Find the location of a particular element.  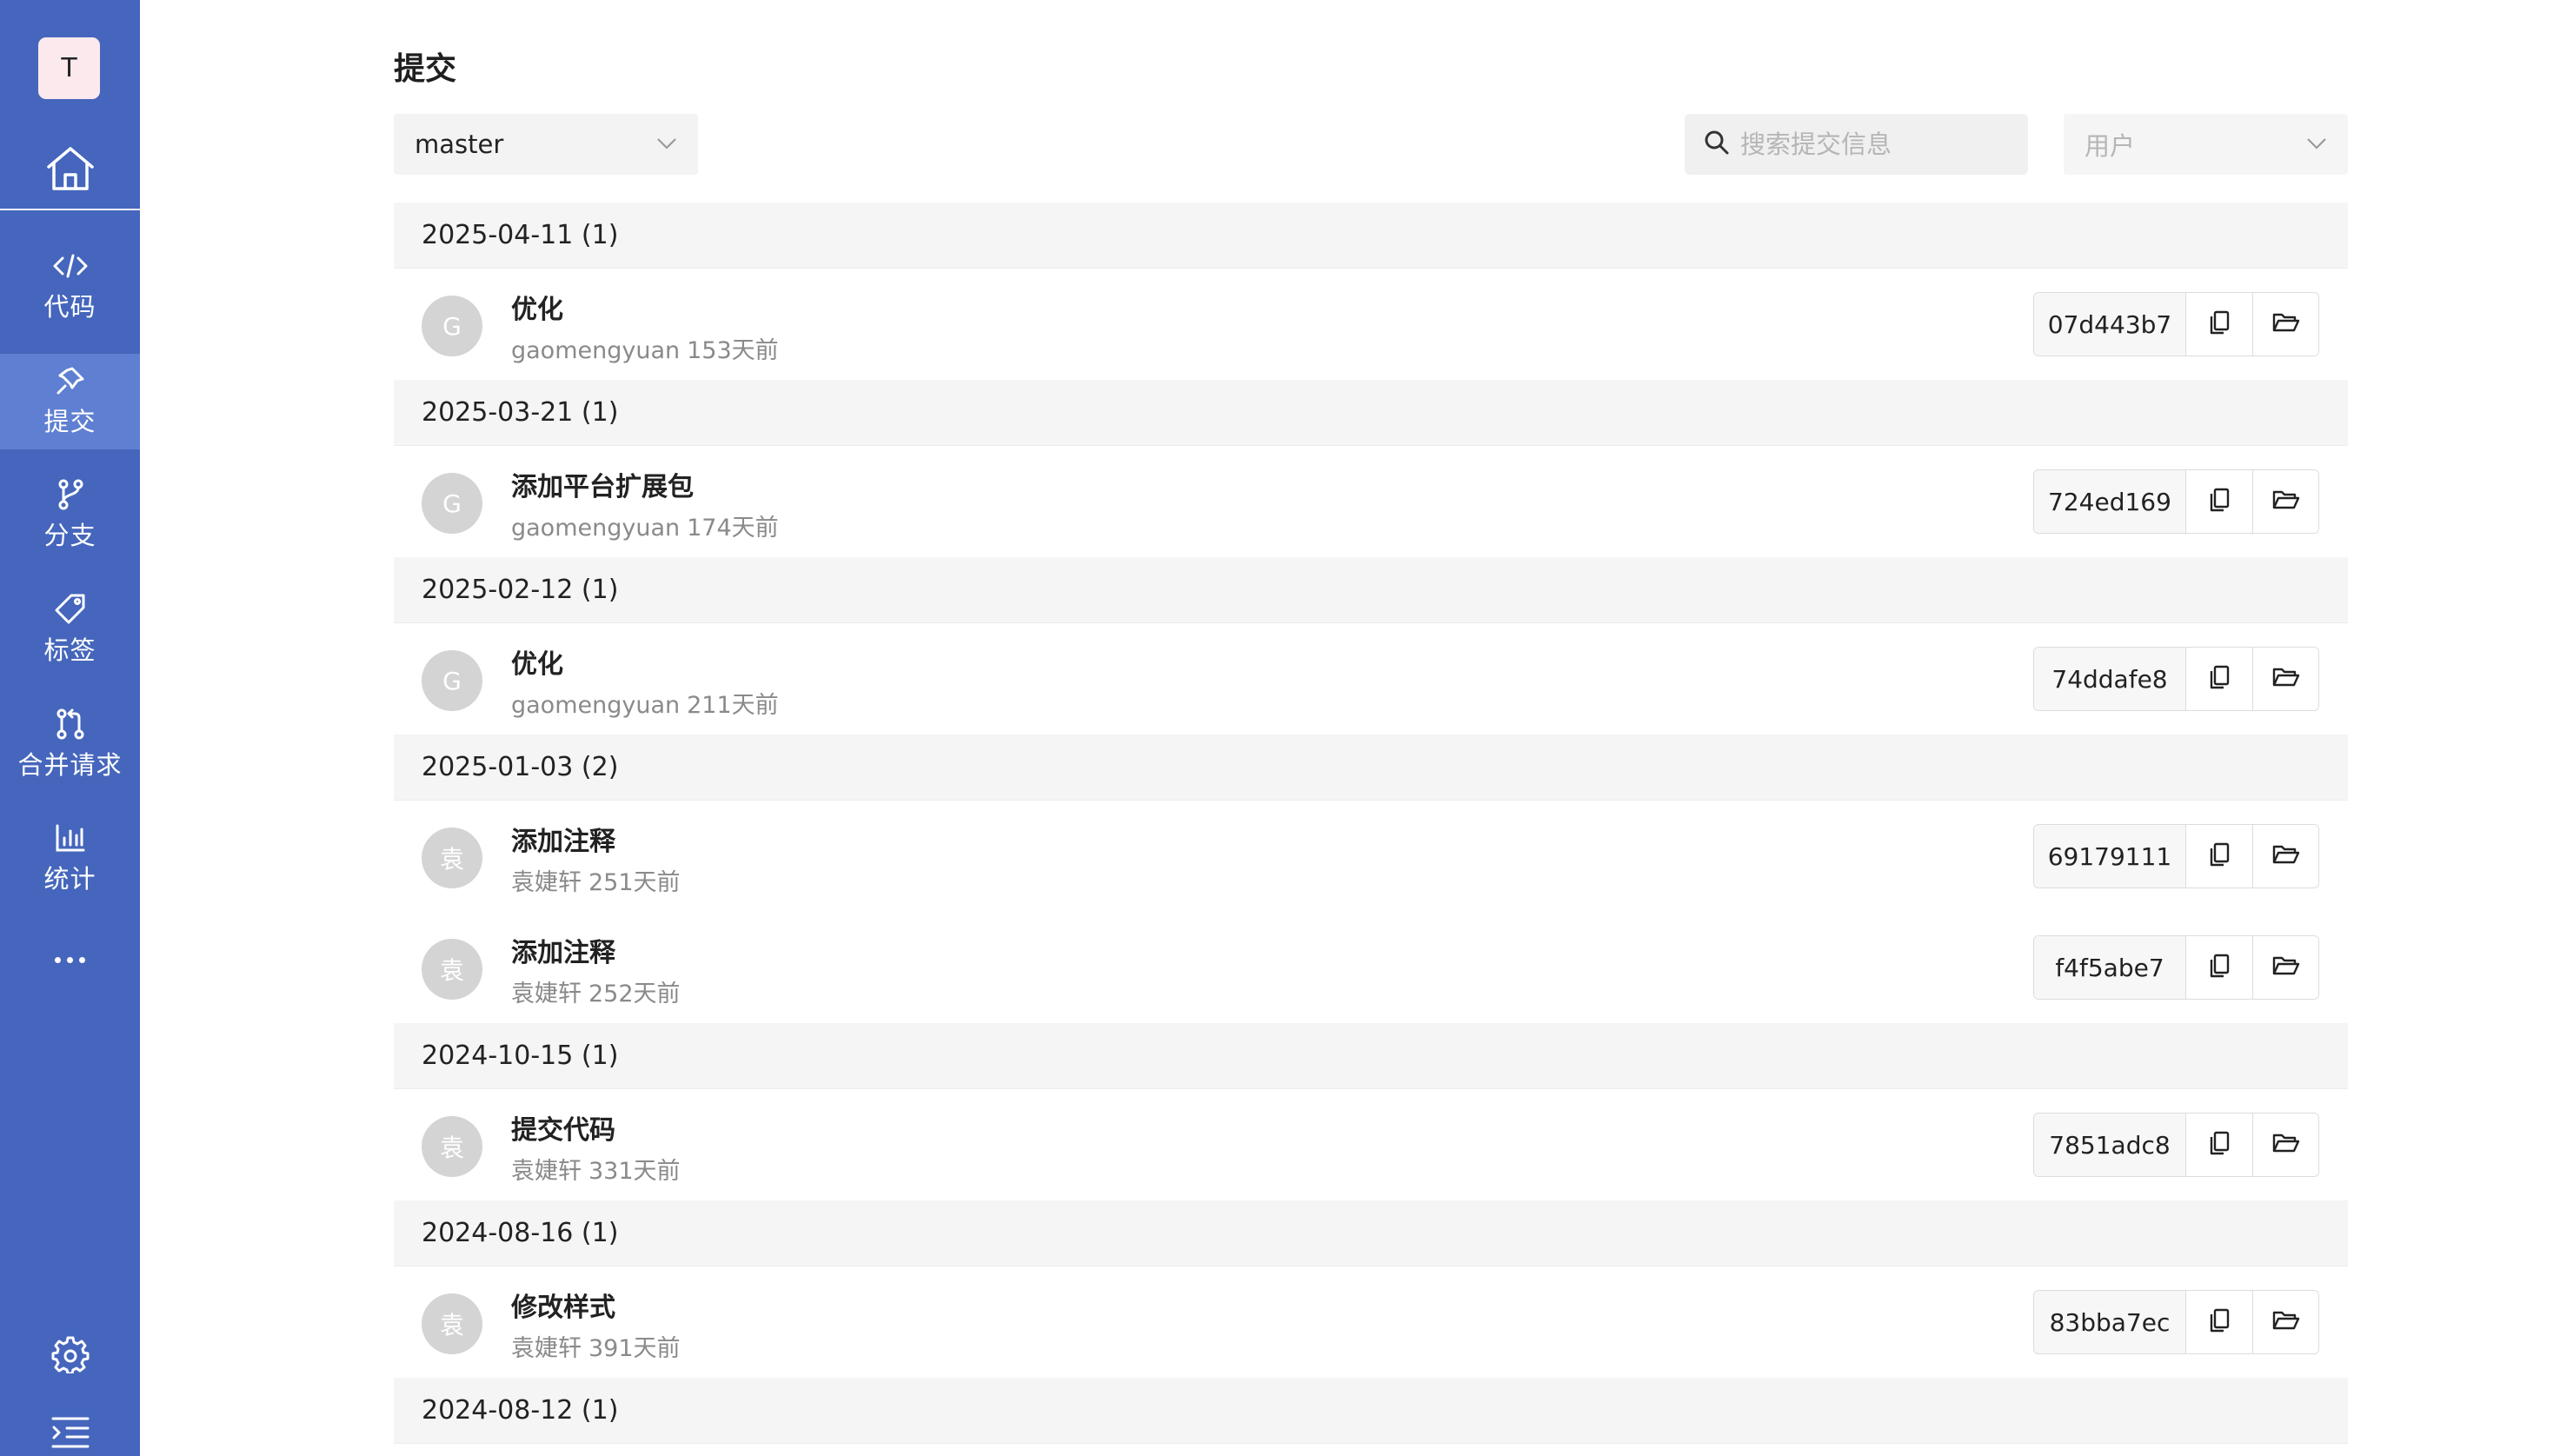

group-date: 2024-08-16 is located at coordinates (498, 1233).